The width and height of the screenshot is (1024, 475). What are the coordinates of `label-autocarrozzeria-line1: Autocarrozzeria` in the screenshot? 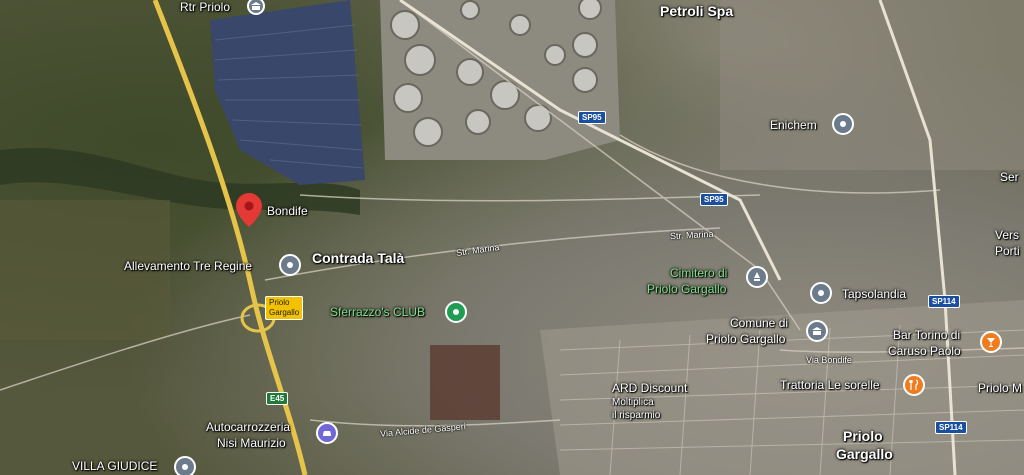 It's located at (248, 427).